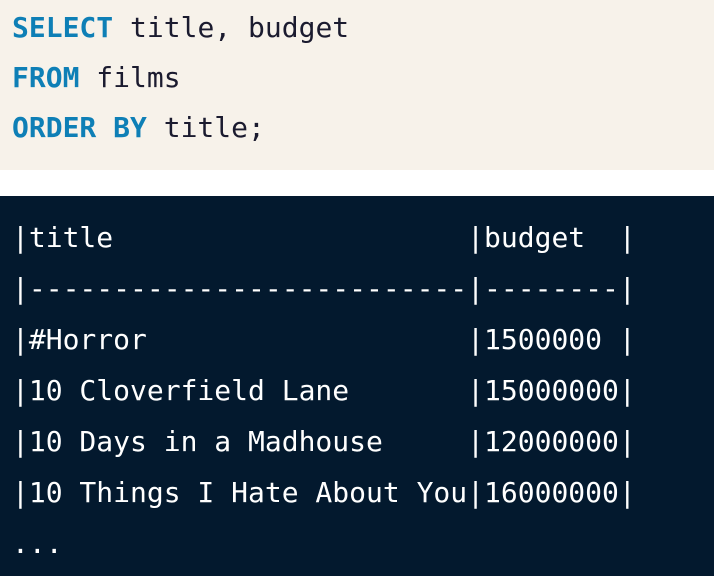 The image size is (714, 576). What do you see at coordinates (324, 492) in the screenshot?
I see `result-row: |10 Things I Hate About You|16000000|` at bounding box center [324, 492].